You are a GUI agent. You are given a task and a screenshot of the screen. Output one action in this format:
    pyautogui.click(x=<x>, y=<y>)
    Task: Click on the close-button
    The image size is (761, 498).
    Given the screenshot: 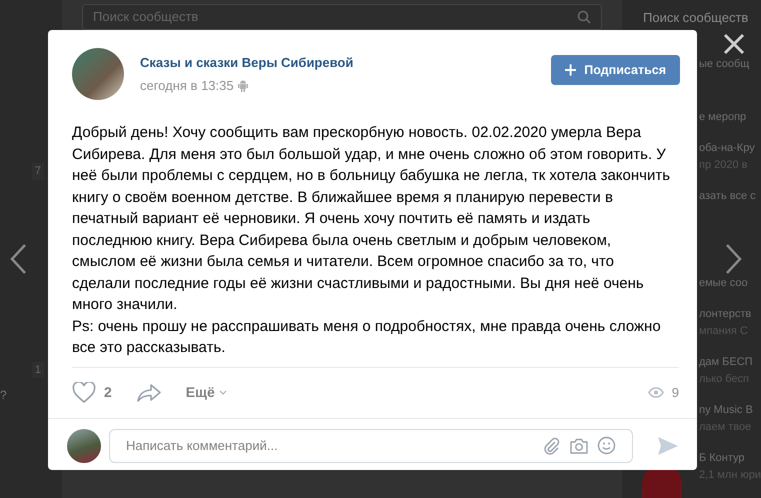 What is the action you would take?
    pyautogui.click(x=734, y=44)
    